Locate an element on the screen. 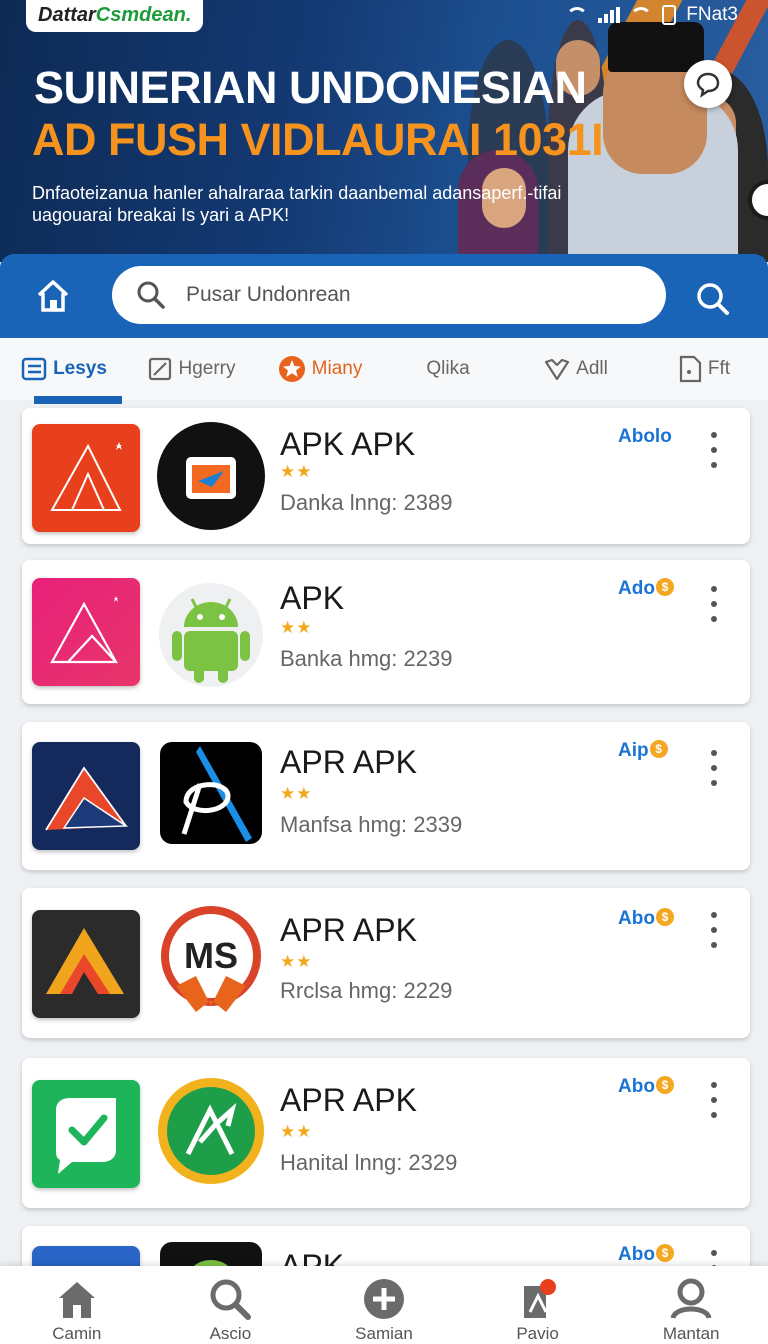 This screenshot has height=1344, width=768. tab-adll: Adll is located at coordinates (576, 369).